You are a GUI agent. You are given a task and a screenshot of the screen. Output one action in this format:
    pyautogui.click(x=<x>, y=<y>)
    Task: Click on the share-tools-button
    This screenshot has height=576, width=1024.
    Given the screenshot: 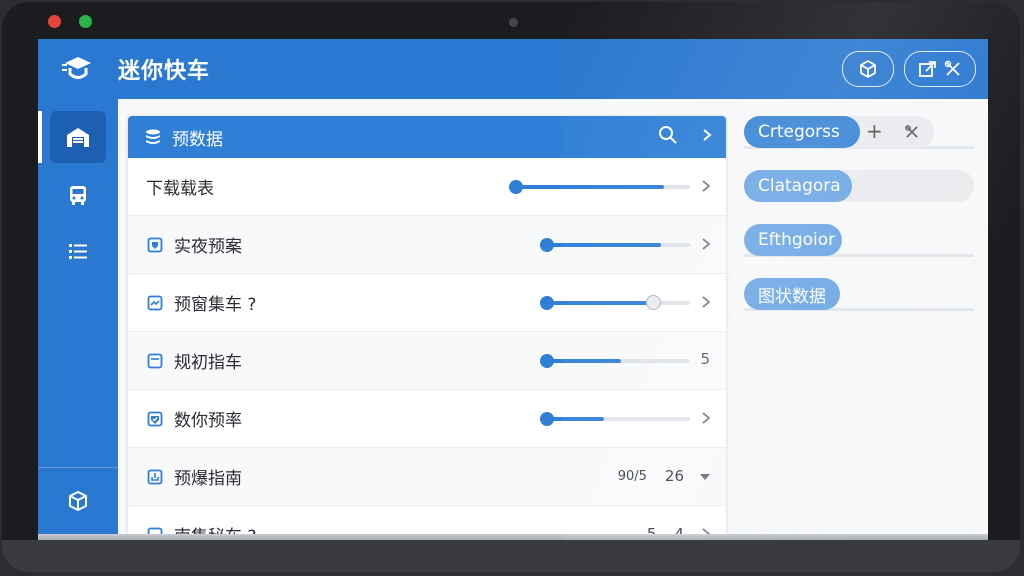 What is the action you would take?
    pyautogui.click(x=940, y=69)
    